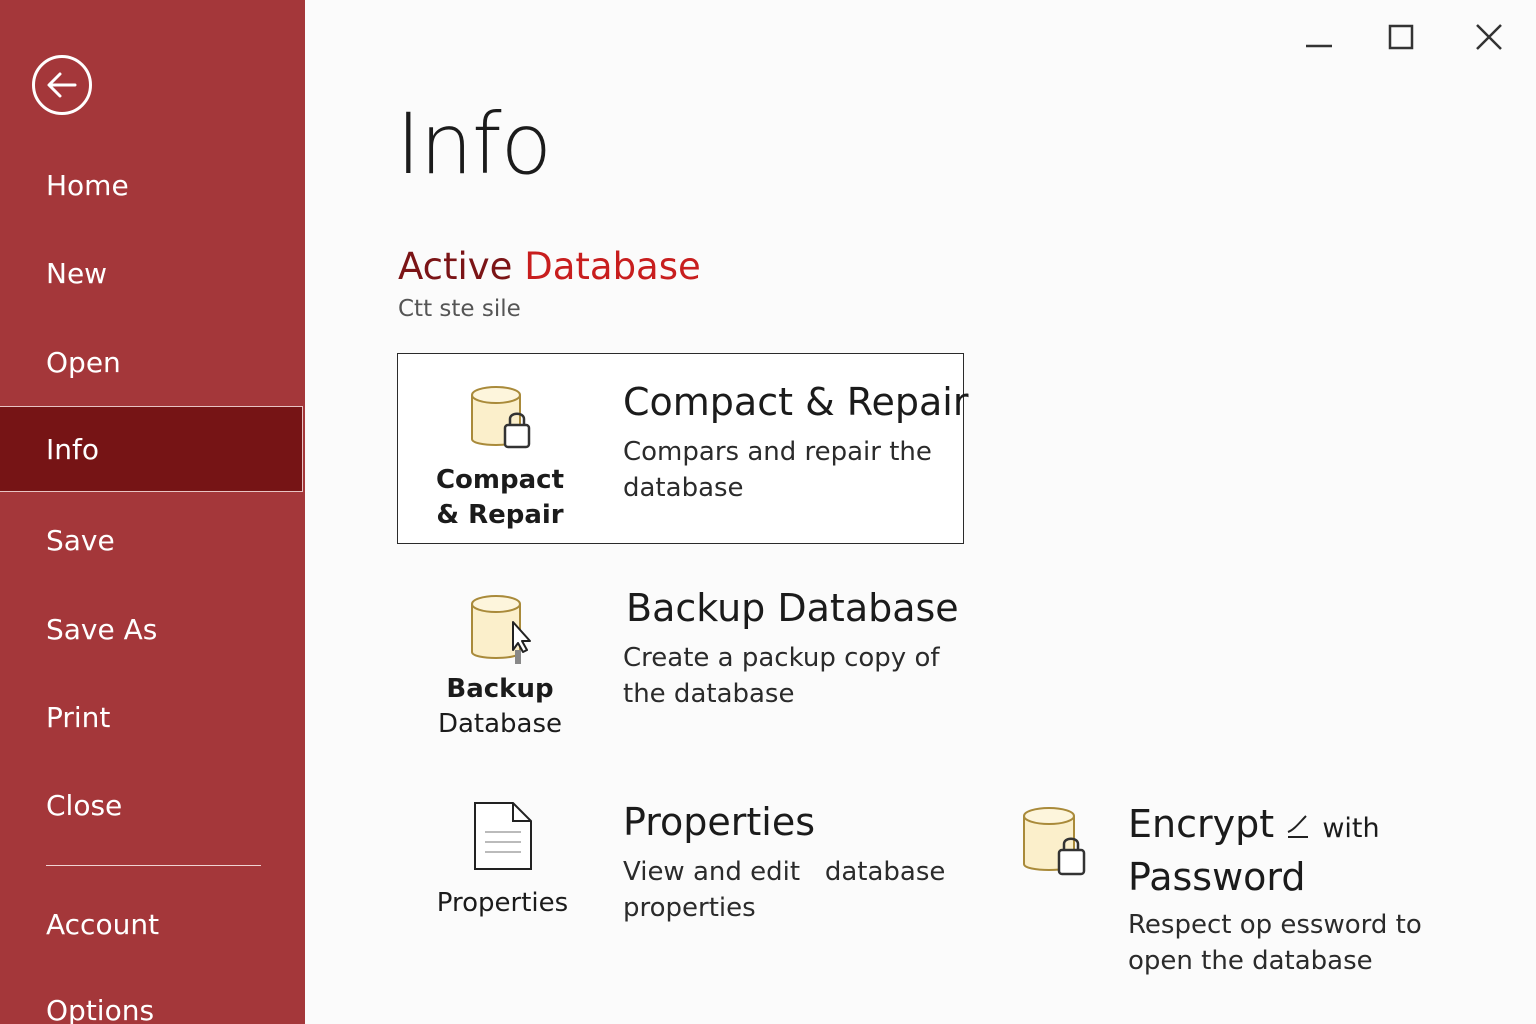  I want to click on properties-button: Properties, so click(502, 860).